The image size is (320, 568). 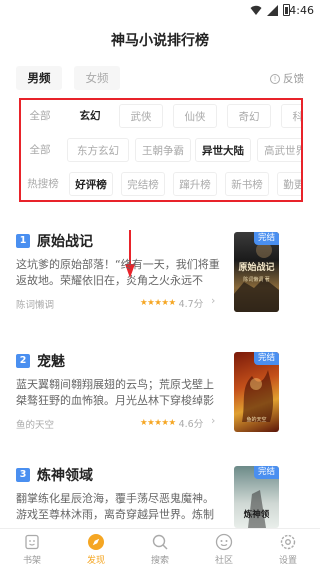 What do you see at coordinates (68, 78) in the screenshot?
I see `gender-tabs: 男频 女频` at bounding box center [68, 78].